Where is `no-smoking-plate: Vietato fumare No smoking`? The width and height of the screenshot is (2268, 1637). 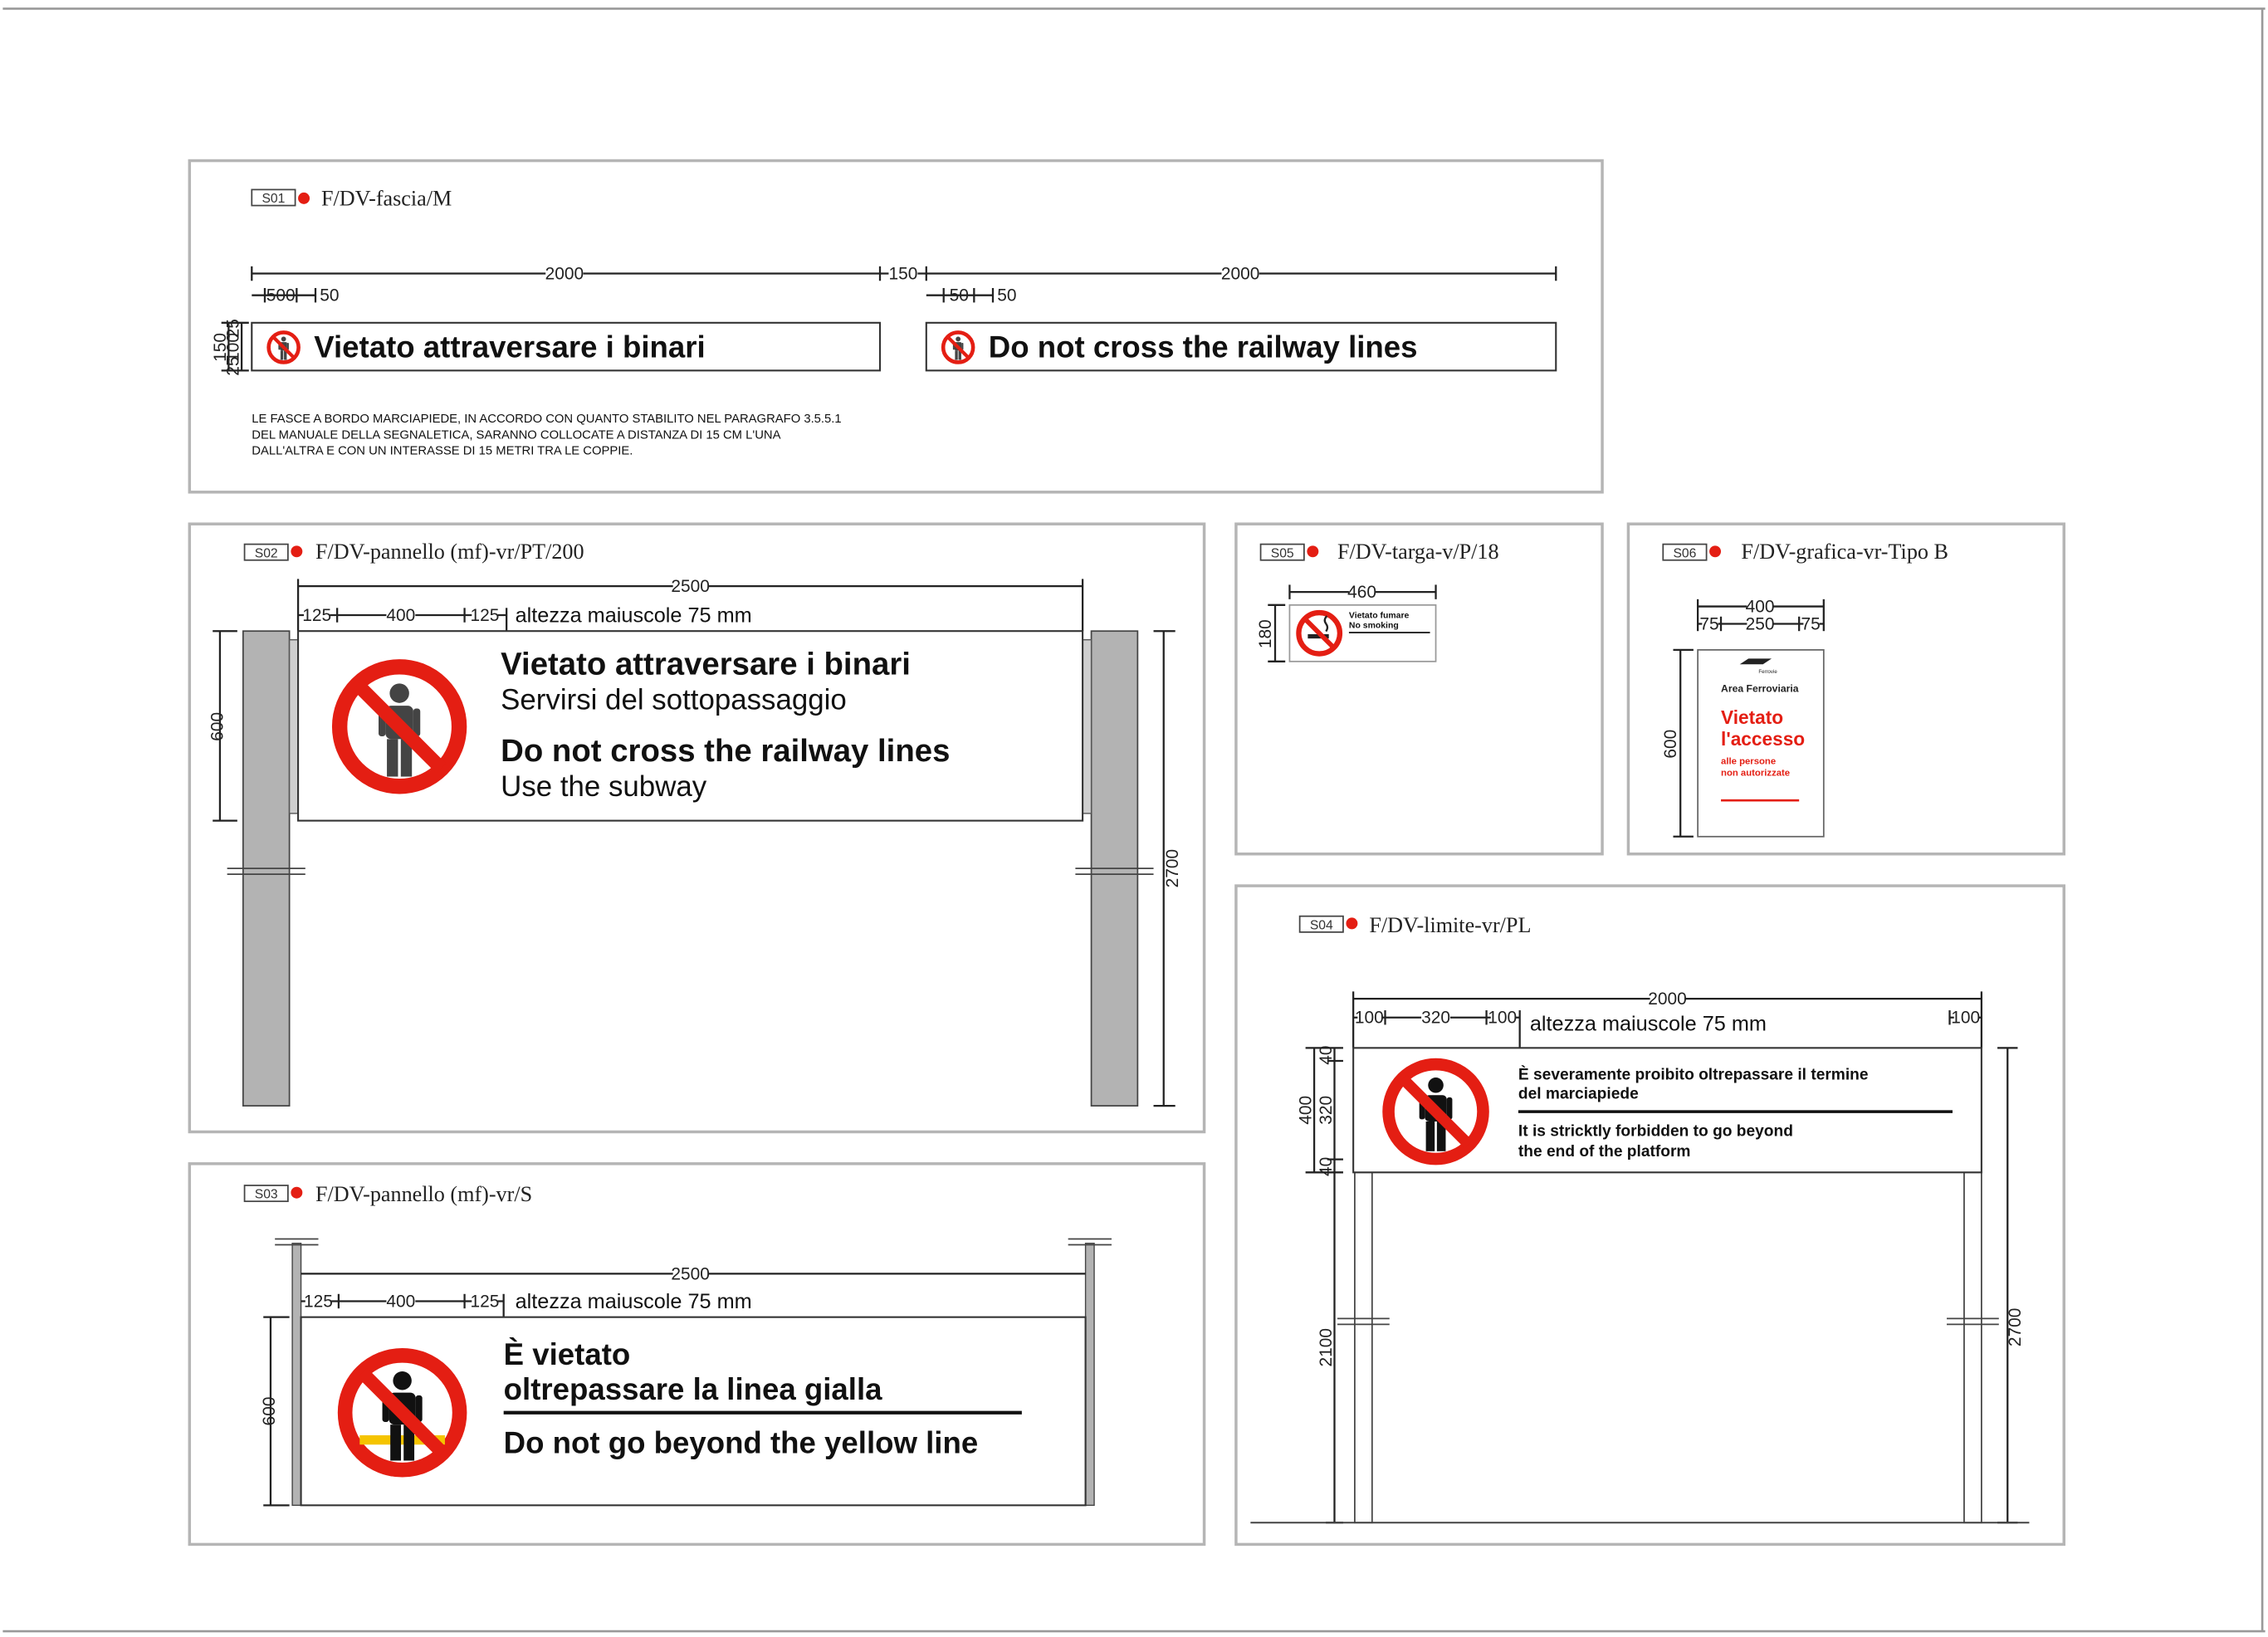
no-smoking-plate: Vietato fumare No smoking is located at coordinates (1362, 632).